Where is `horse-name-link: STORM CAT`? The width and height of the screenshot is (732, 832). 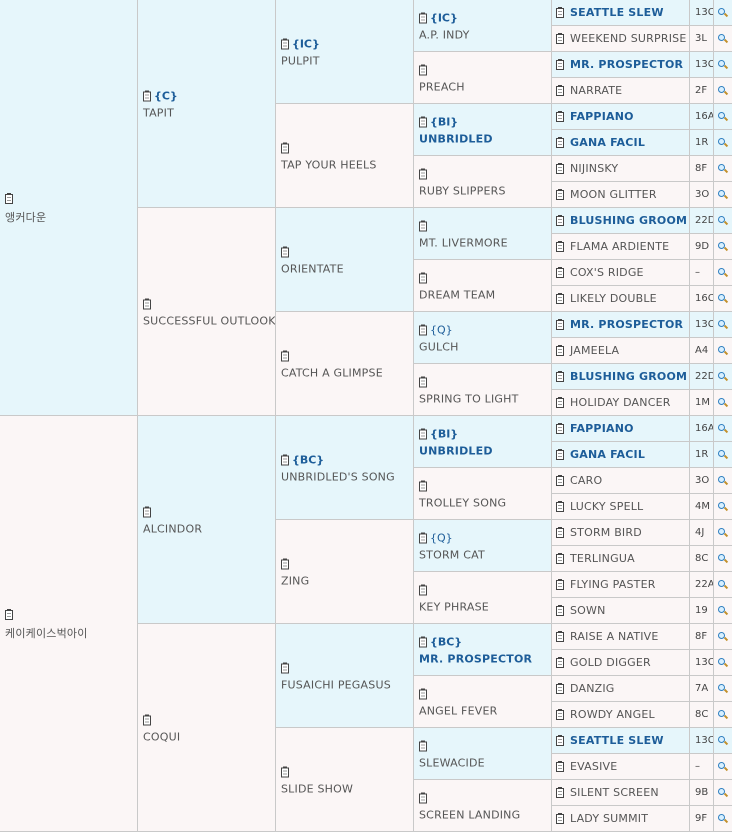
horse-name-link: STORM CAT is located at coordinates (484, 554).